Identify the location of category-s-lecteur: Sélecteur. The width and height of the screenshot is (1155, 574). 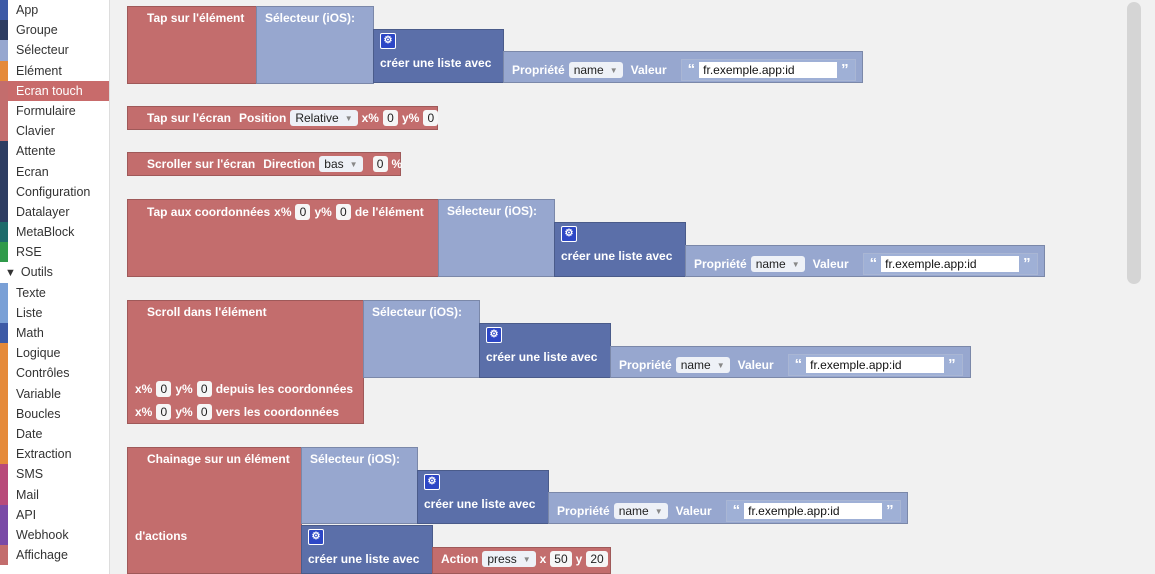
(54, 50).